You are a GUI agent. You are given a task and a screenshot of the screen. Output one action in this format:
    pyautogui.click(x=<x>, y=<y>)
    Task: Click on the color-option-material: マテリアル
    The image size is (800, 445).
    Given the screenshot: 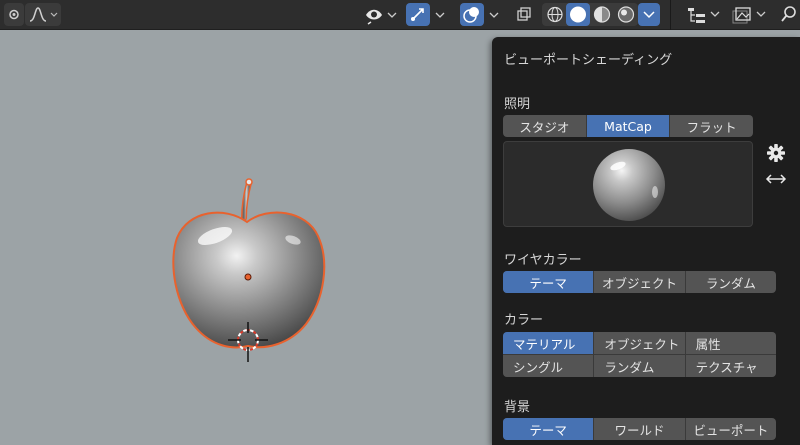 What is the action you would take?
    pyautogui.click(x=548, y=343)
    